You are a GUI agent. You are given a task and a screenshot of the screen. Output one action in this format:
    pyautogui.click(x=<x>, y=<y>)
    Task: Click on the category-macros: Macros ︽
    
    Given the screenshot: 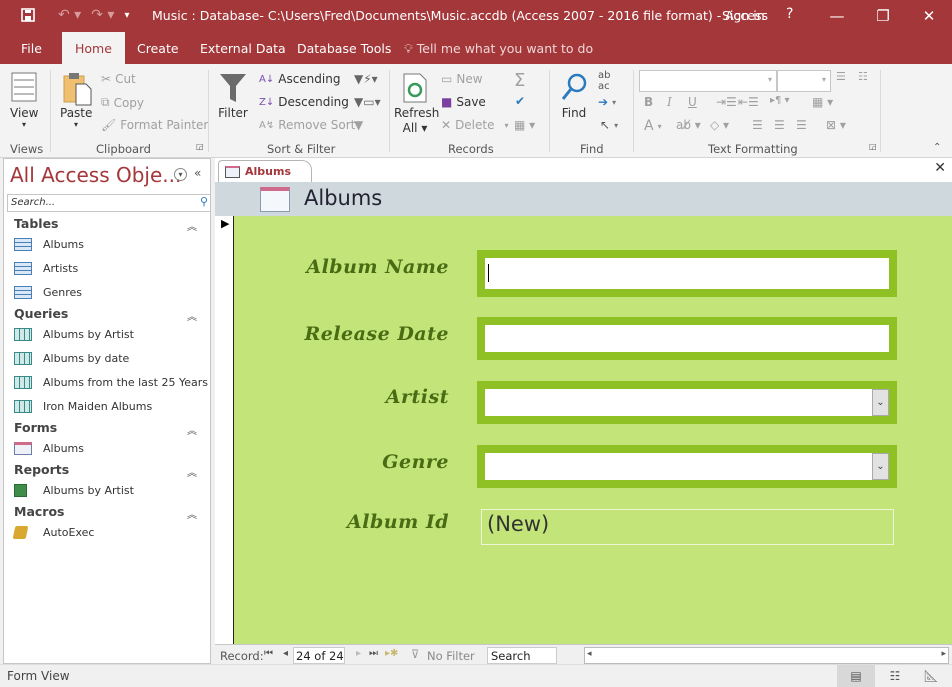 What is the action you would take?
    pyautogui.click(x=105, y=512)
    